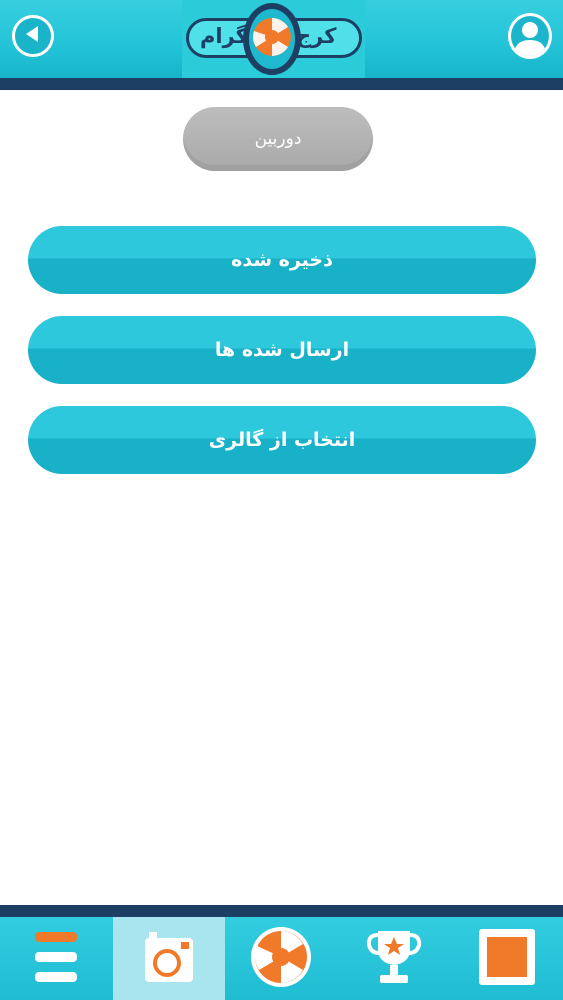 The image size is (563, 1000). What do you see at coordinates (282, 350) in the screenshot?
I see `sent-button: ارسال شده ها` at bounding box center [282, 350].